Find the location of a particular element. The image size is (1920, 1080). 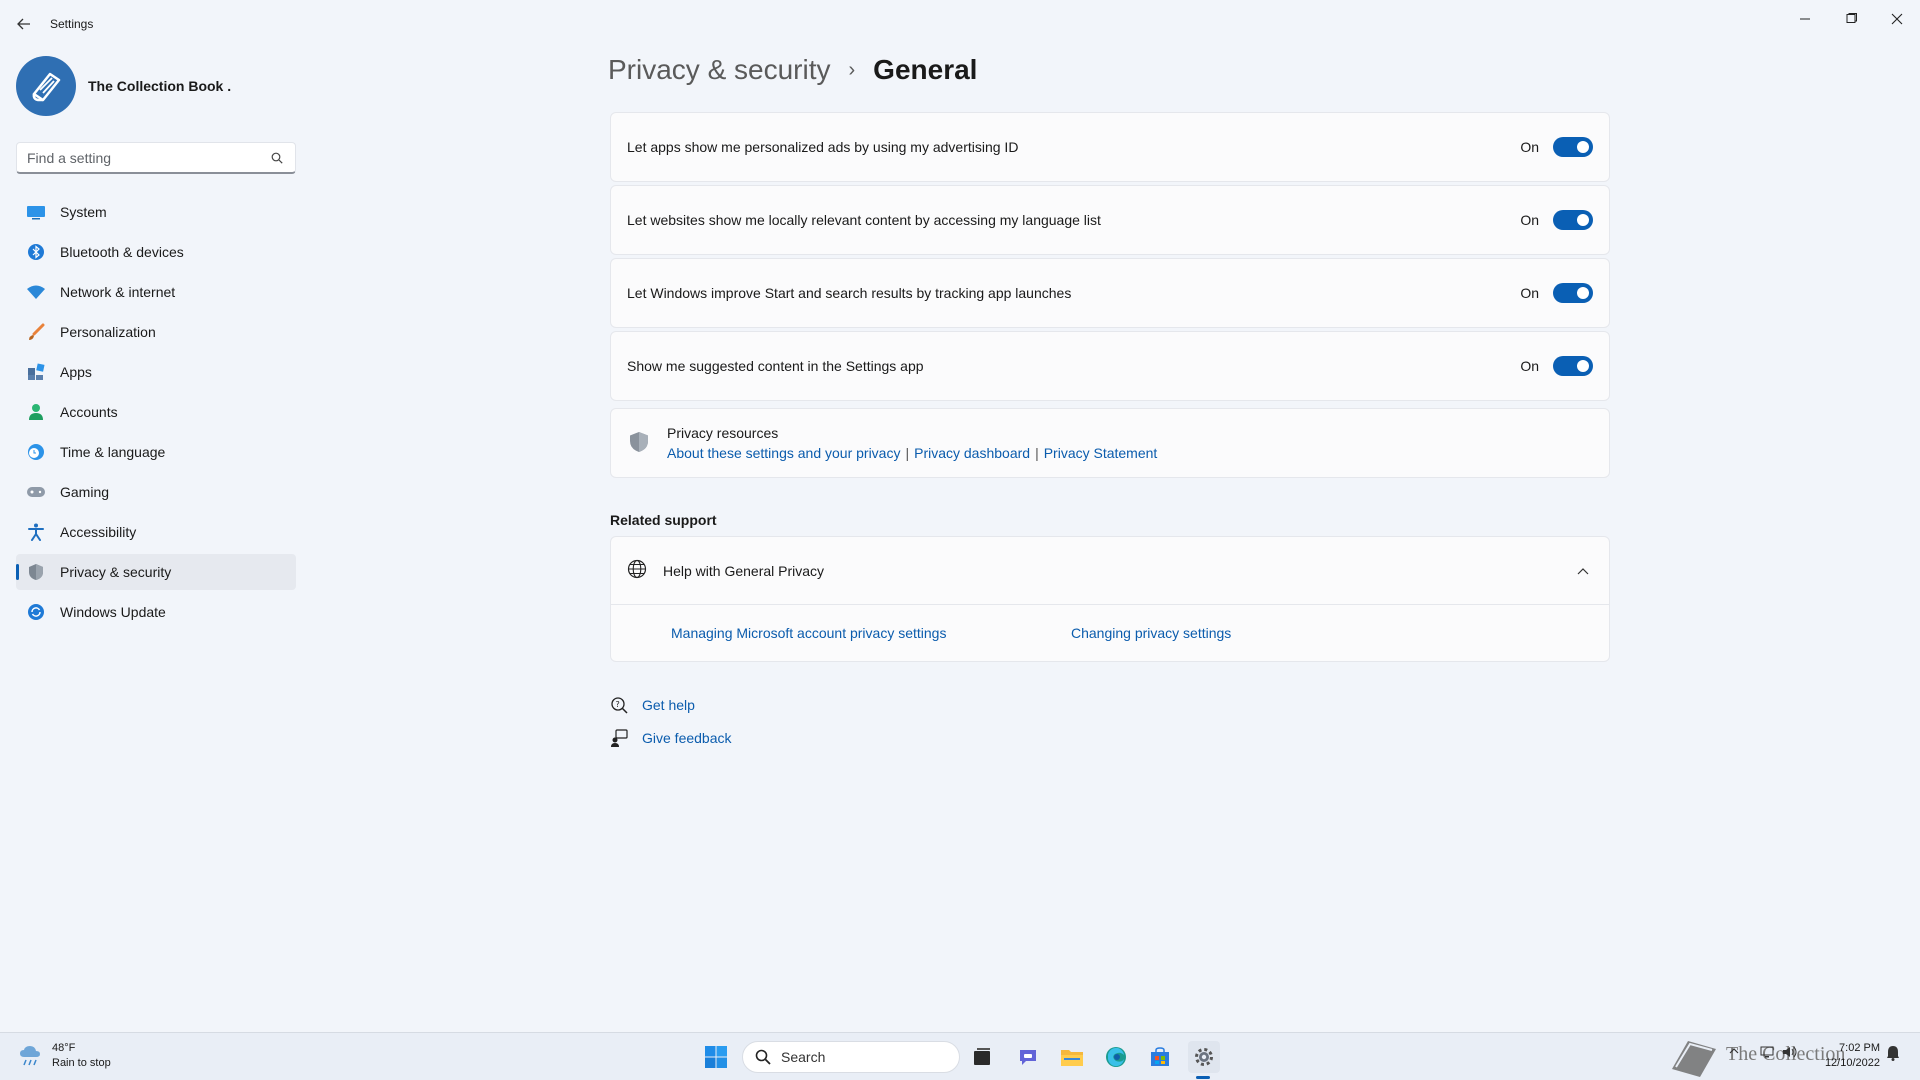

tray-chevron-icon is located at coordinates (1734, 1052).